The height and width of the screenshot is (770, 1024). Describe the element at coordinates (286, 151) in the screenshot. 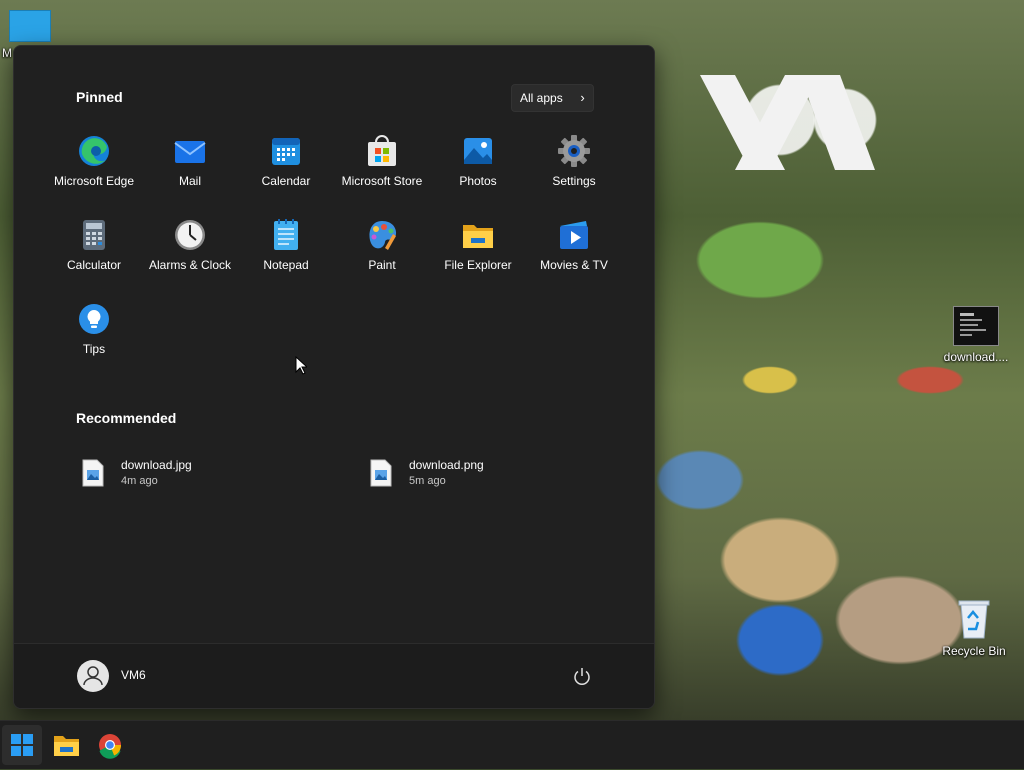

I see `calendar-icon` at that location.